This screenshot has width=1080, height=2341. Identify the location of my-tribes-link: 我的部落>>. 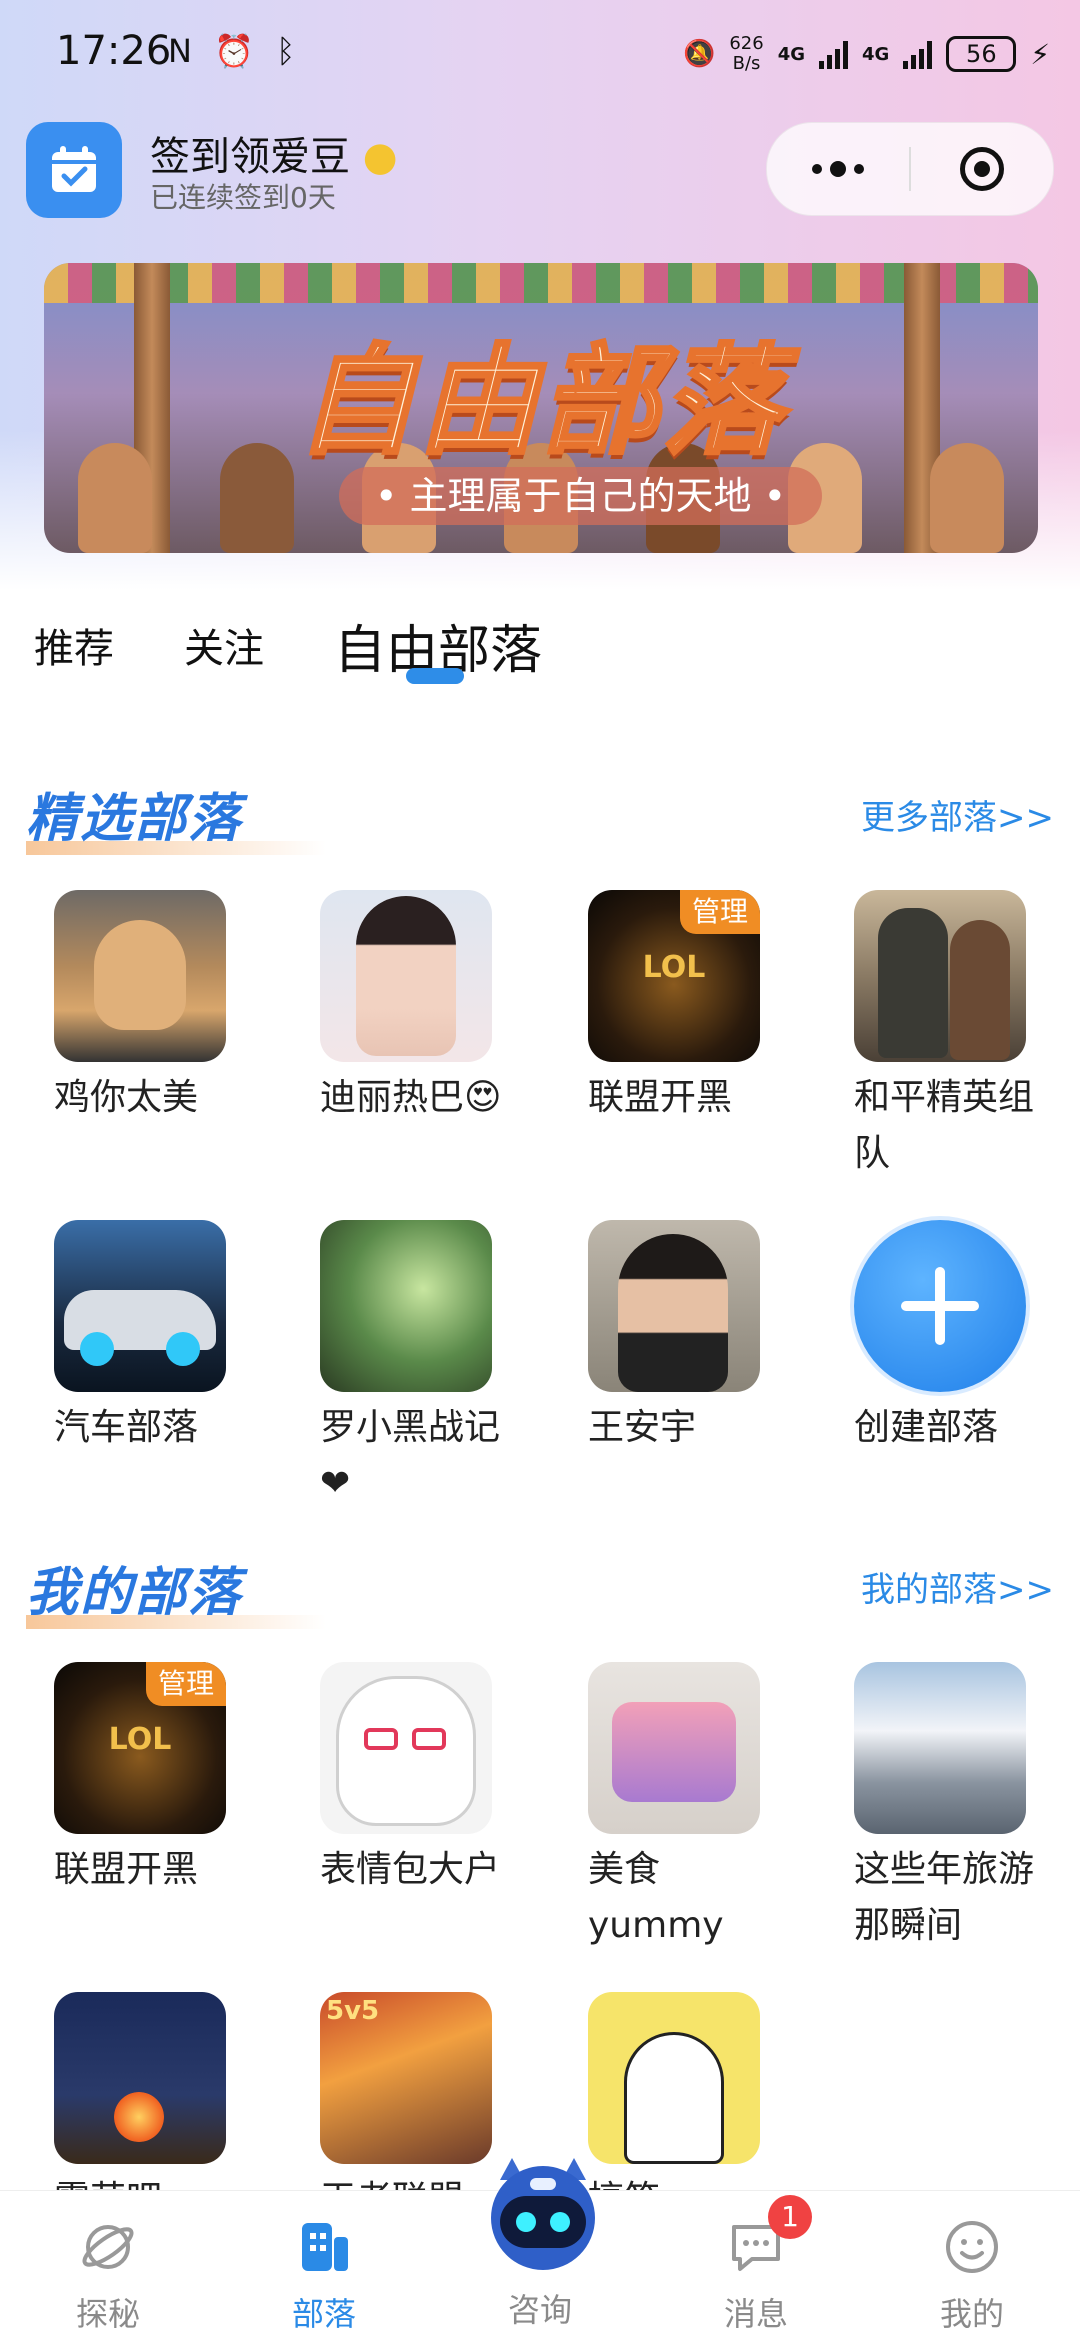
(957, 1586).